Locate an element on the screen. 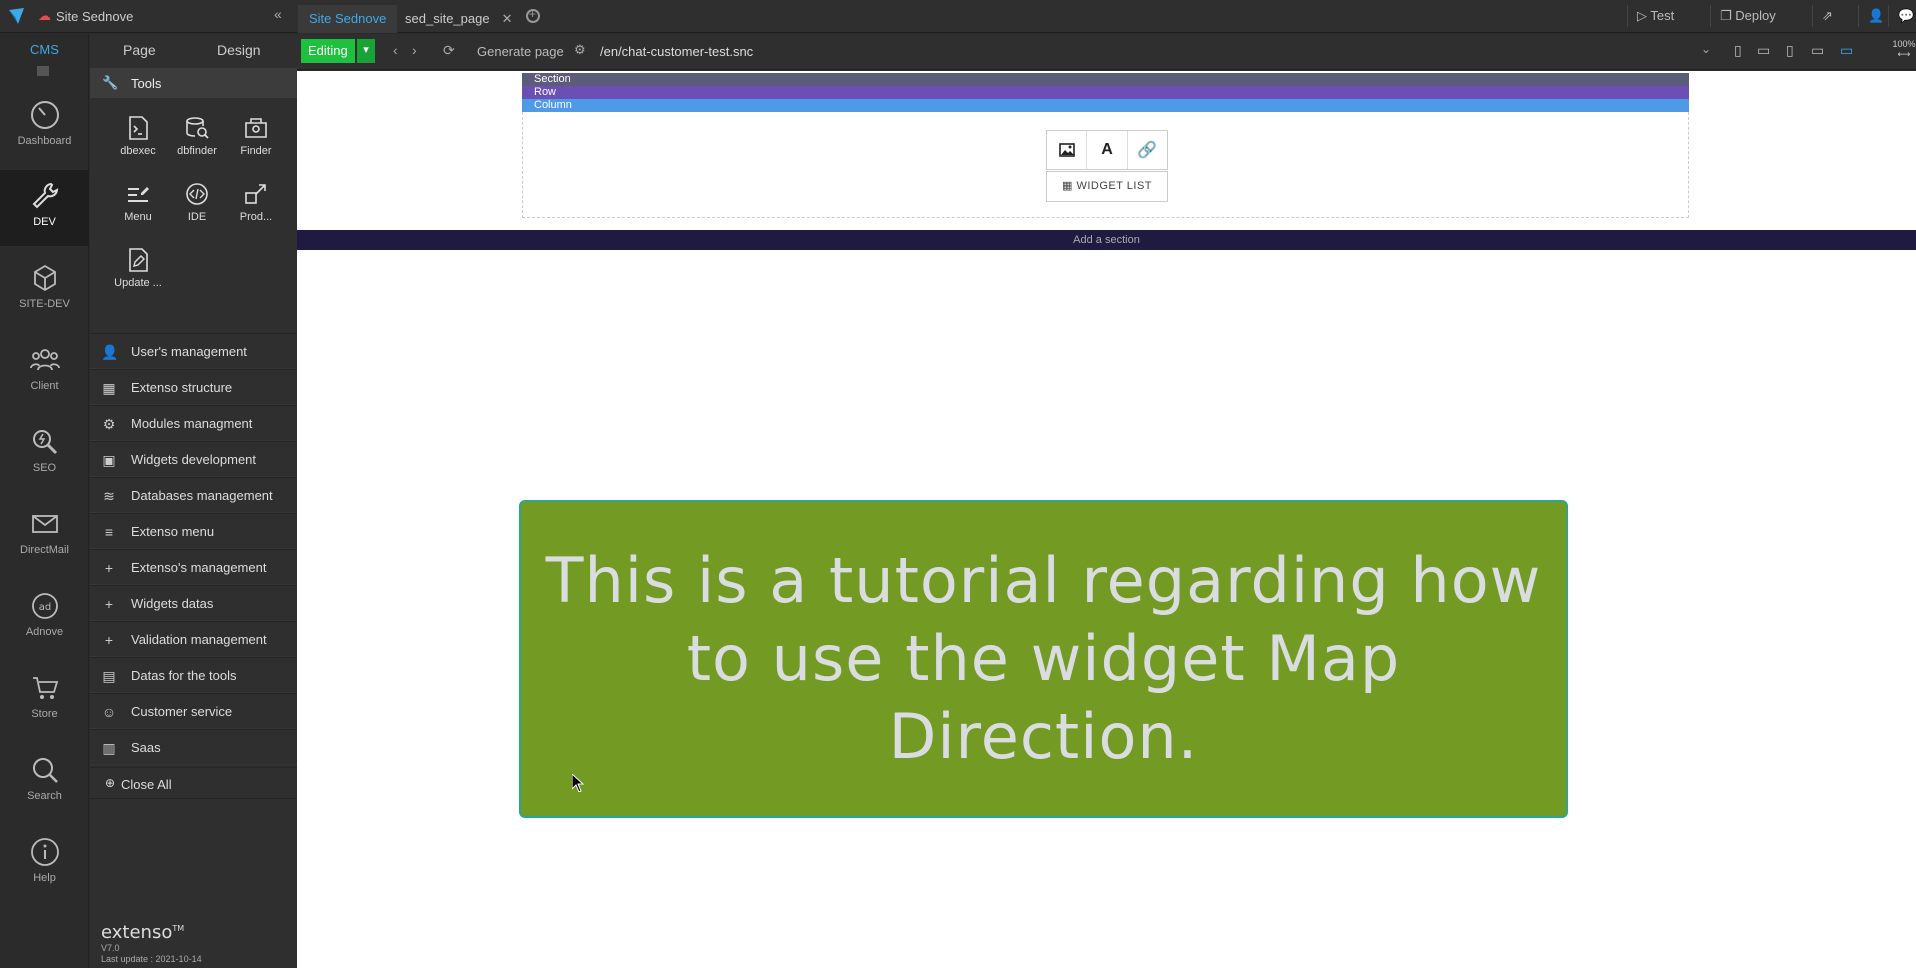 Image resolution: width=1916 pixels, height=968 pixels. menu-item-extenso-s-management: + Extenso's management is located at coordinates (193, 567).